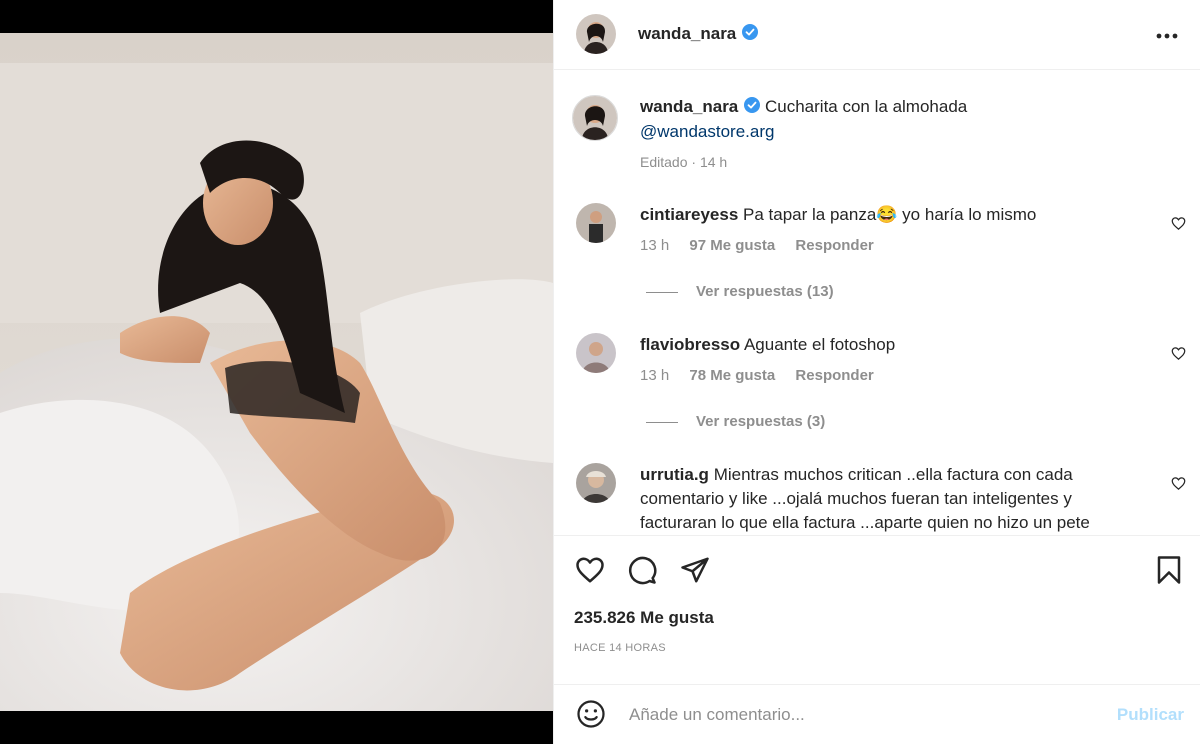 The image size is (1200, 744). Describe the element at coordinates (595, 118) in the screenshot. I see `caption-avatar` at that location.